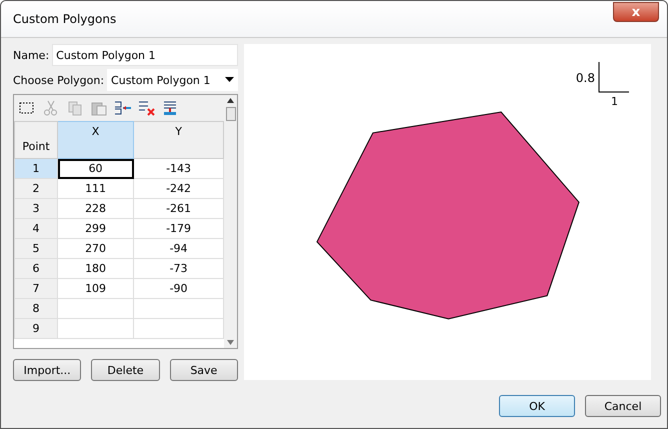  What do you see at coordinates (230, 342) in the screenshot?
I see `scroll-down-icon` at bounding box center [230, 342].